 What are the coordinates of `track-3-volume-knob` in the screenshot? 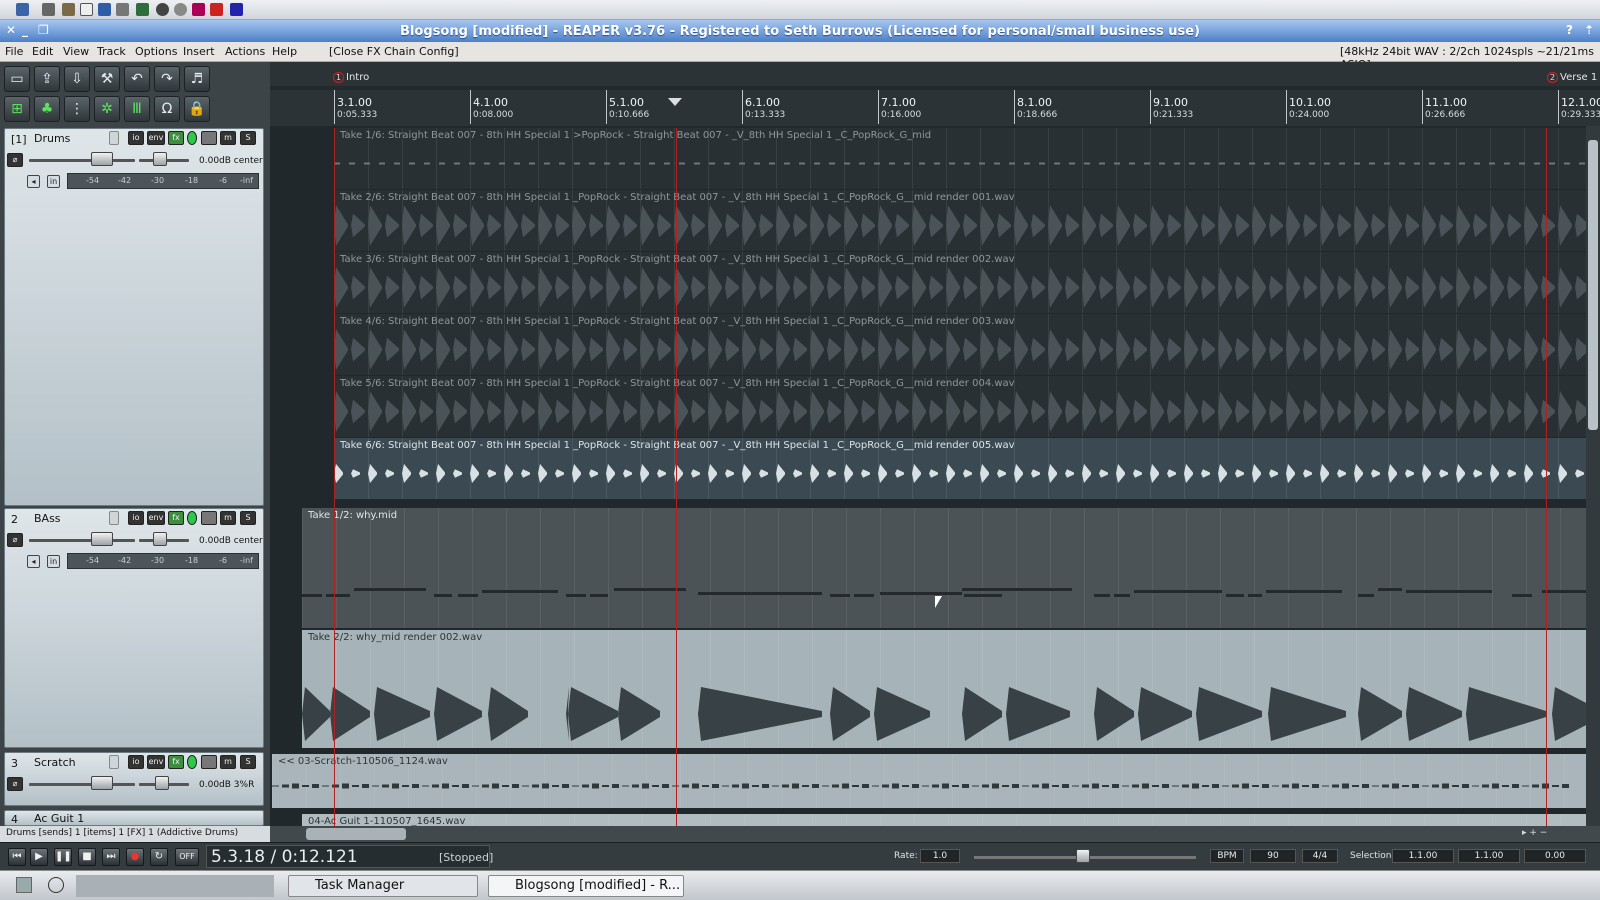 It's located at (102, 783).